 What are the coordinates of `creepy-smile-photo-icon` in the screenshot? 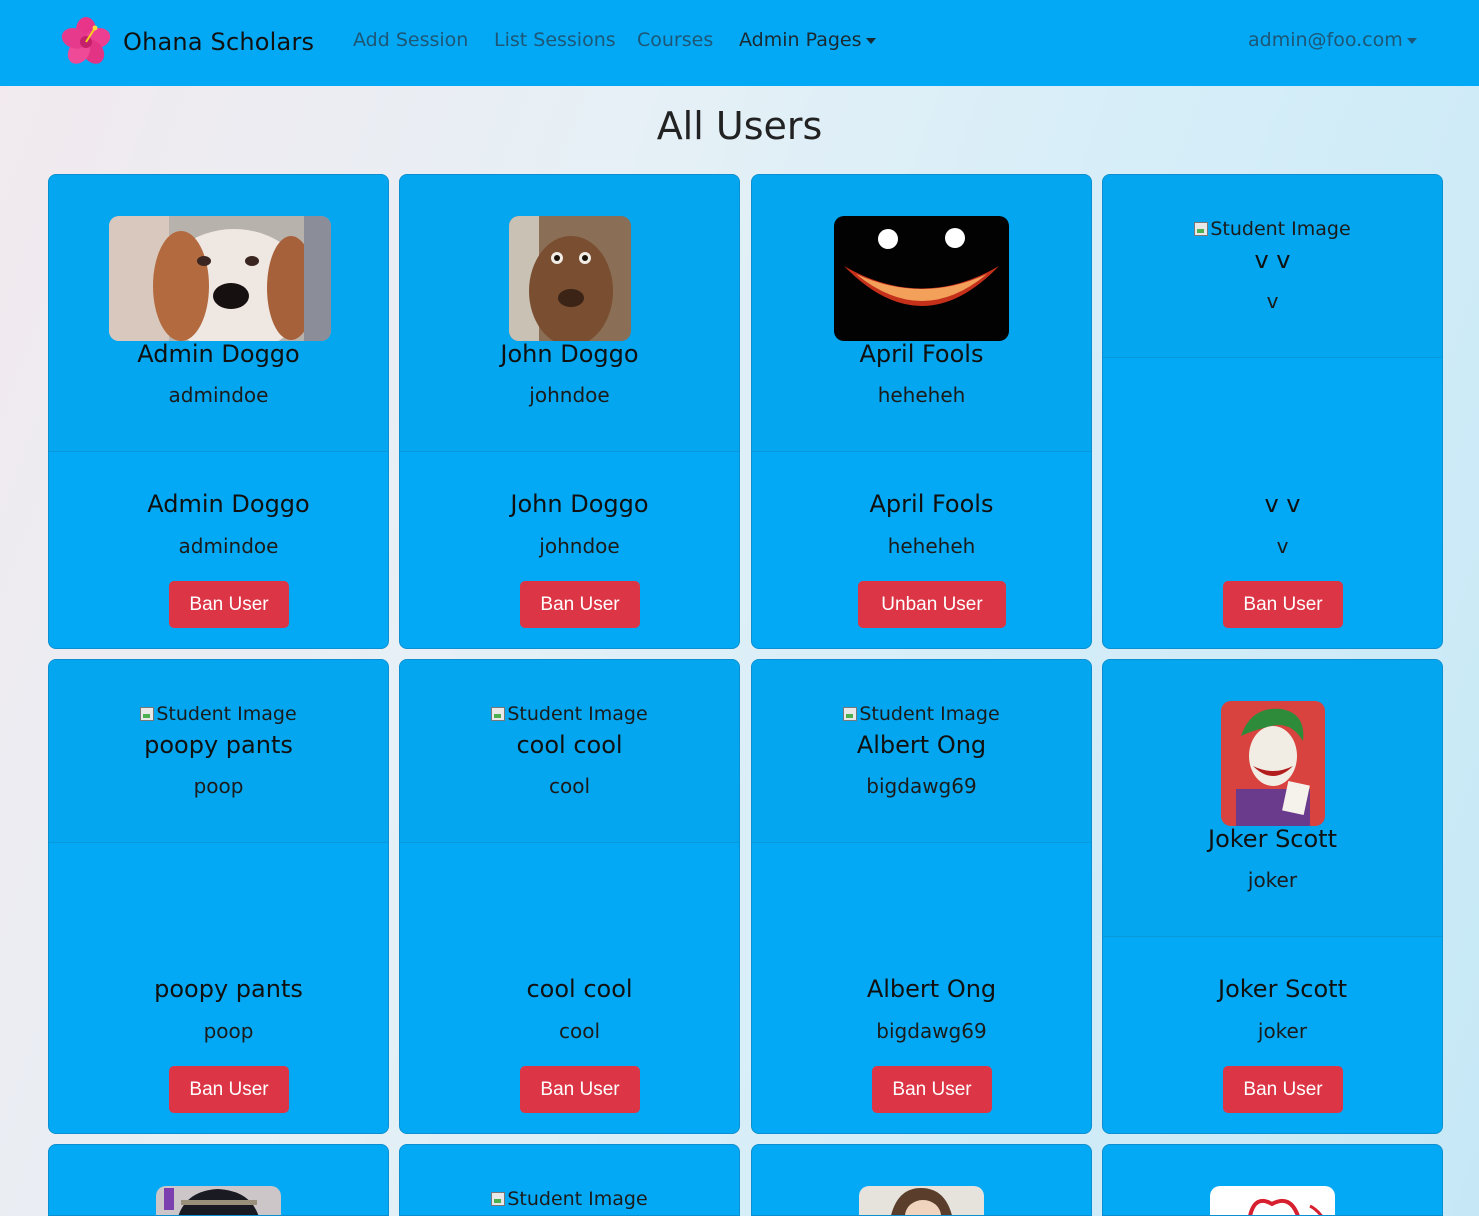 It's located at (921, 278).